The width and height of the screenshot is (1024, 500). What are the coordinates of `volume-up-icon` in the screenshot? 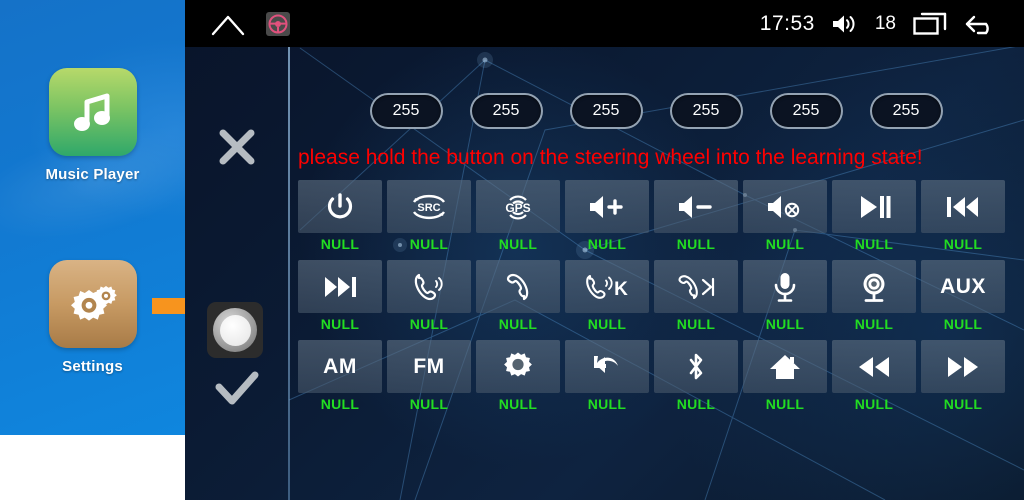 It's located at (607, 206).